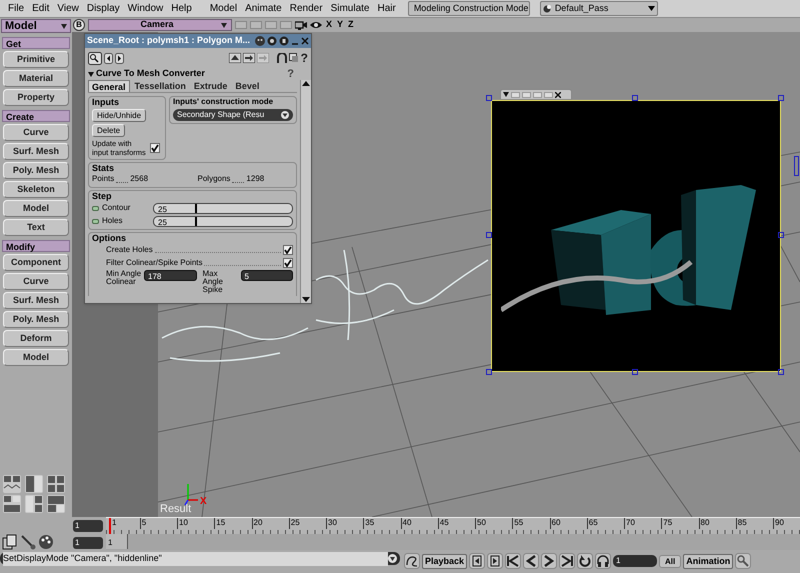 This screenshot has height=573, width=800. Describe the element at coordinates (513, 561) in the screenshot. I see `first-frame-icon` at that location.